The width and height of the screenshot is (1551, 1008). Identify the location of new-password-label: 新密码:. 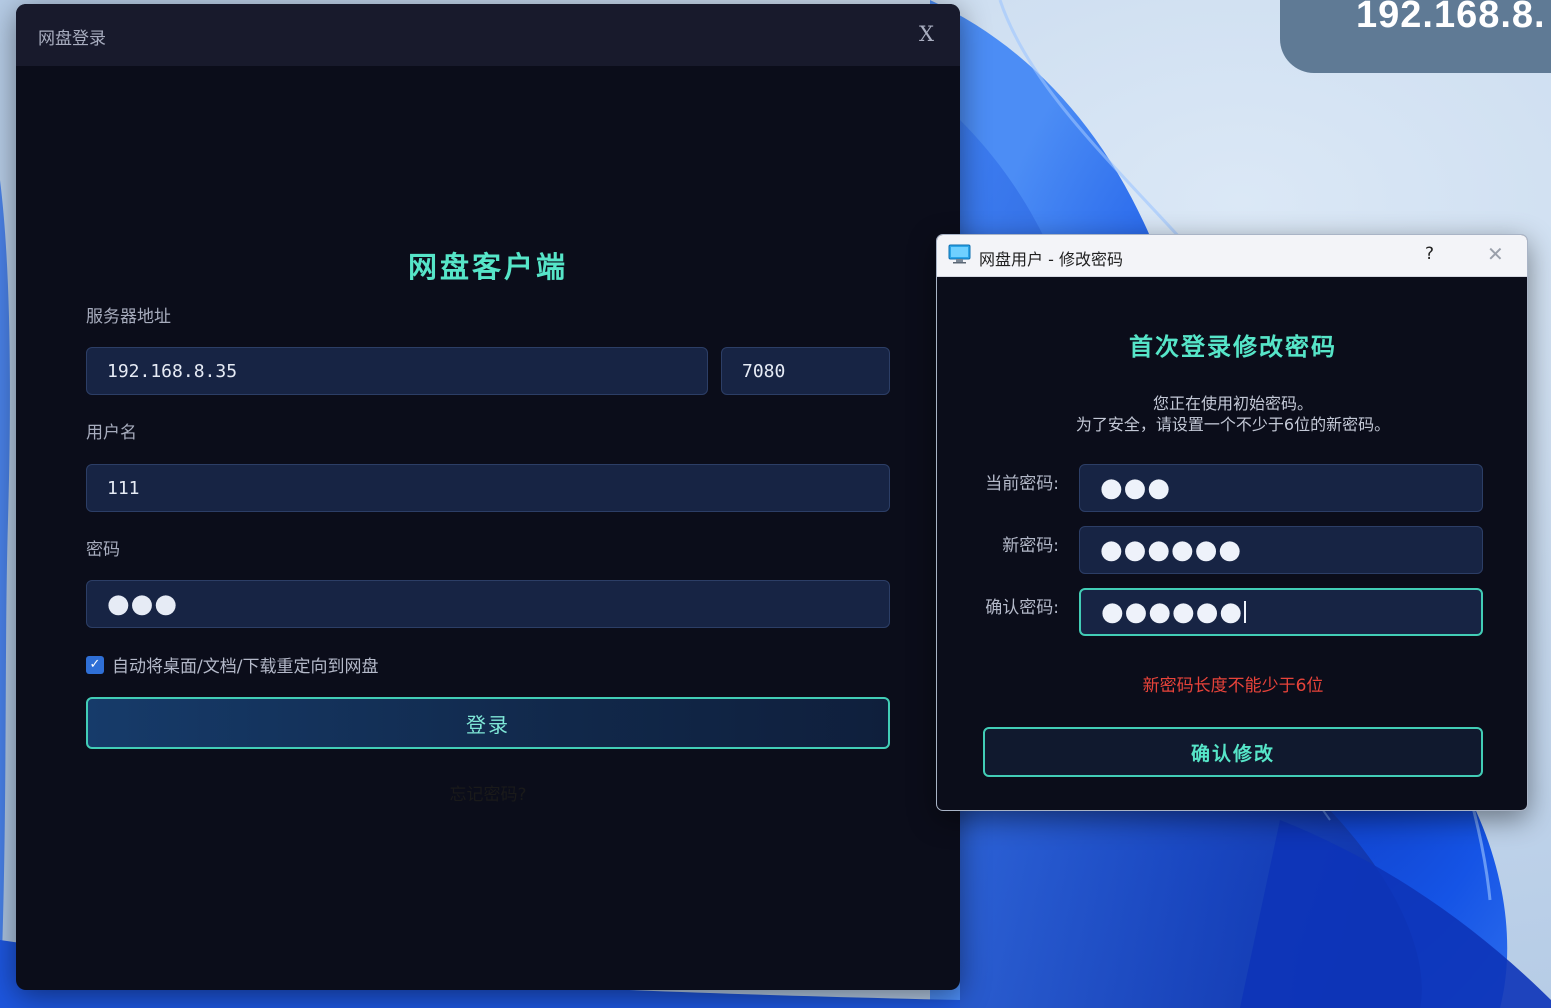
(1030, 546).